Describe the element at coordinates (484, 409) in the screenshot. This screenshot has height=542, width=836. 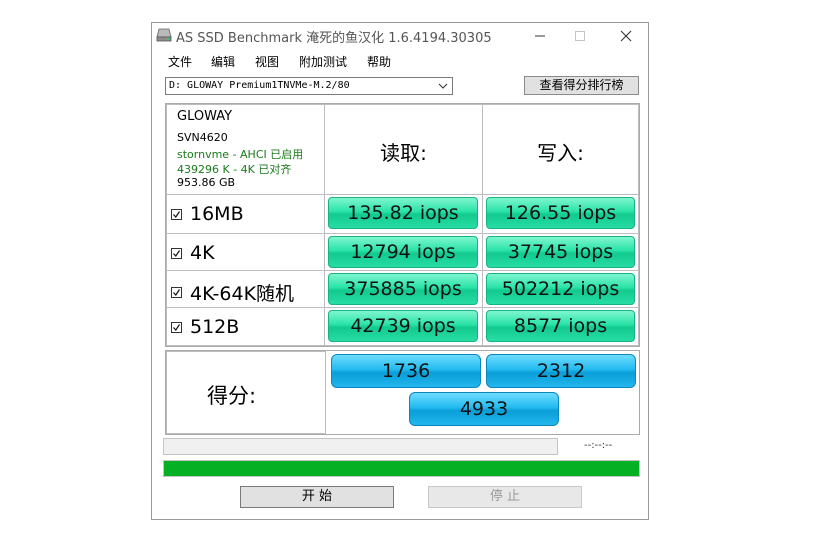
I see `score-total: 4933` at that location.